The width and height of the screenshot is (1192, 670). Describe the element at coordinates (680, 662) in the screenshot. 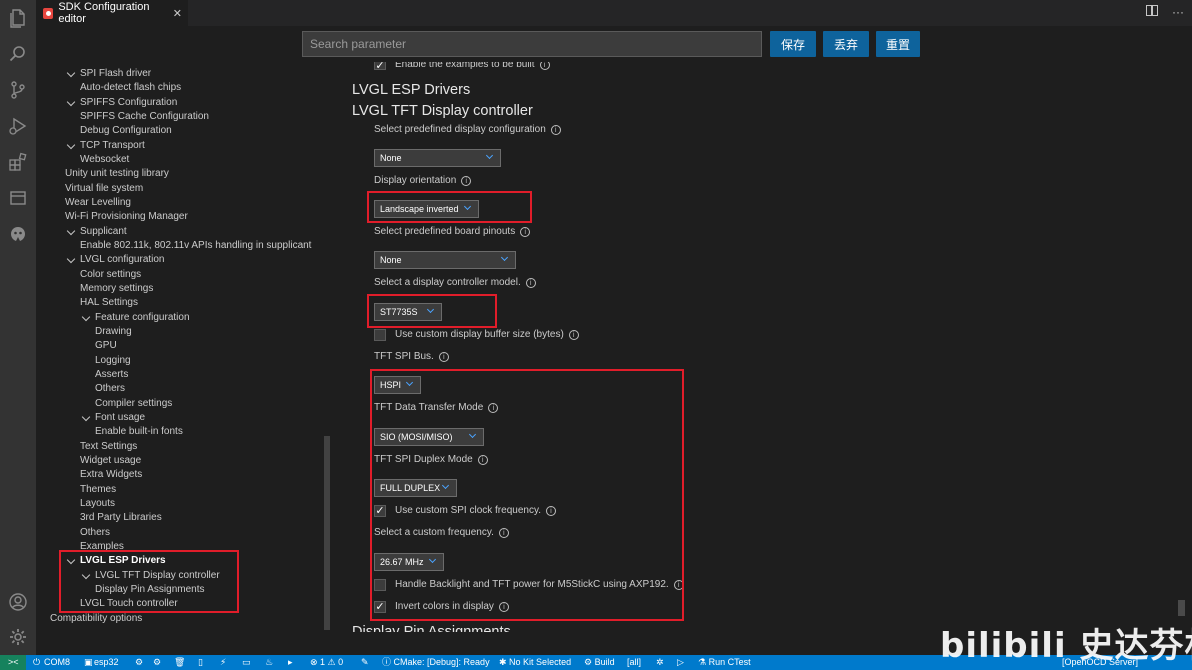

I see `play-icon: ▷` at that location.